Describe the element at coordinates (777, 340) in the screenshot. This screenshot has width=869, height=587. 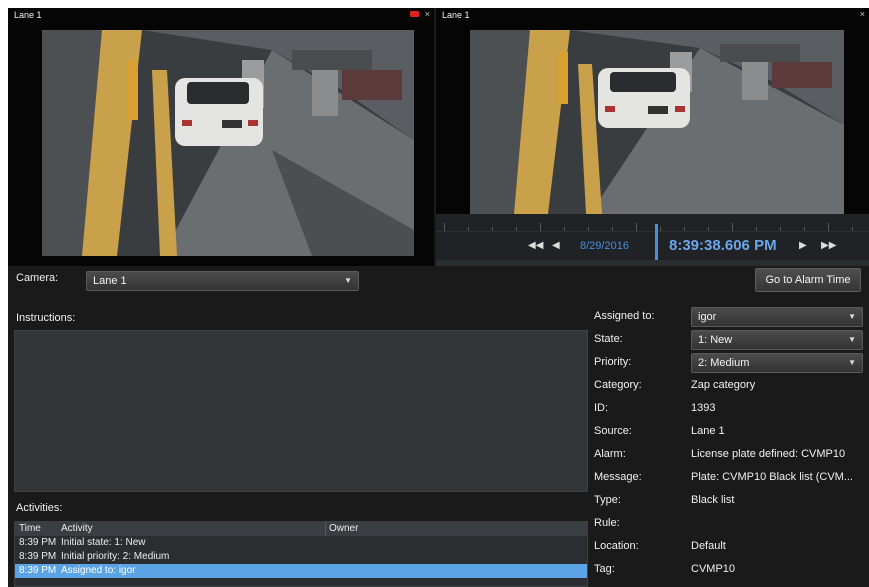
I see `state-select: 1: New ▼` at that location.